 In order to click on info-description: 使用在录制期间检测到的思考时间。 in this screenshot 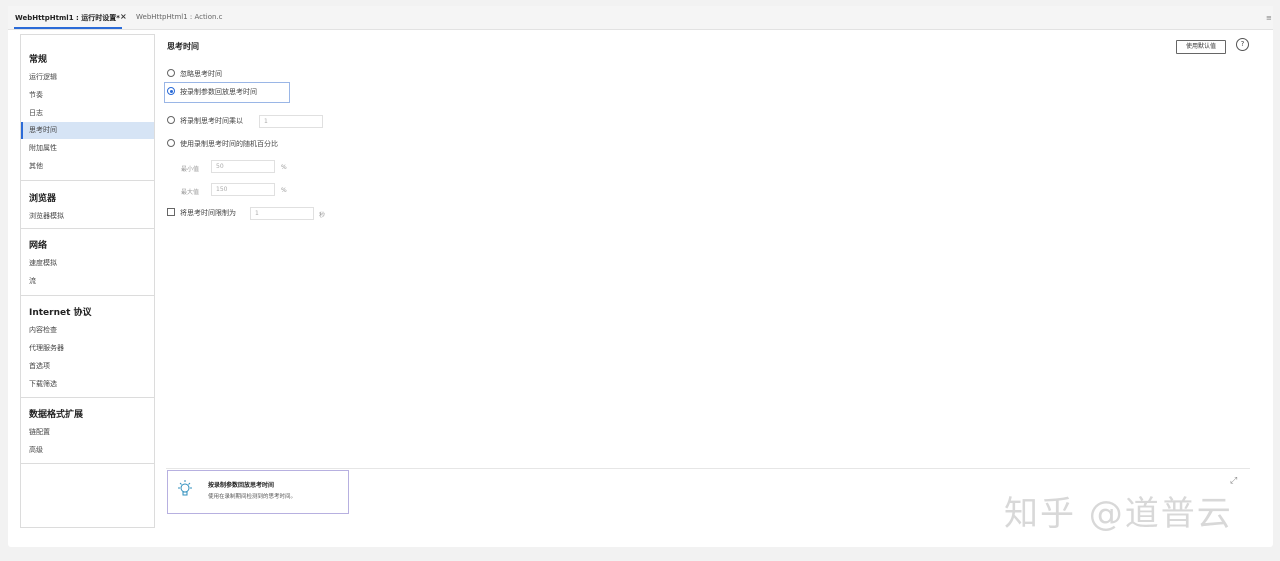, I will do `click(252, 497)`.